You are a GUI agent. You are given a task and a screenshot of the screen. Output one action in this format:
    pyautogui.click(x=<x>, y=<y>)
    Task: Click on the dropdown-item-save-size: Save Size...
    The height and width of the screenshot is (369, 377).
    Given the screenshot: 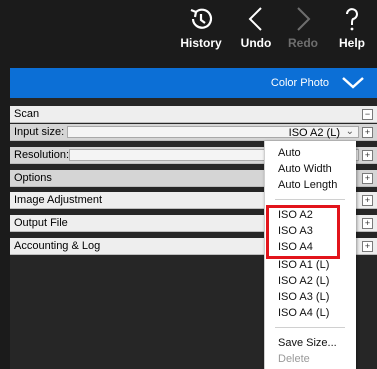 What is the action you would take?
    pyautogui.click(x=307, y=343)
    